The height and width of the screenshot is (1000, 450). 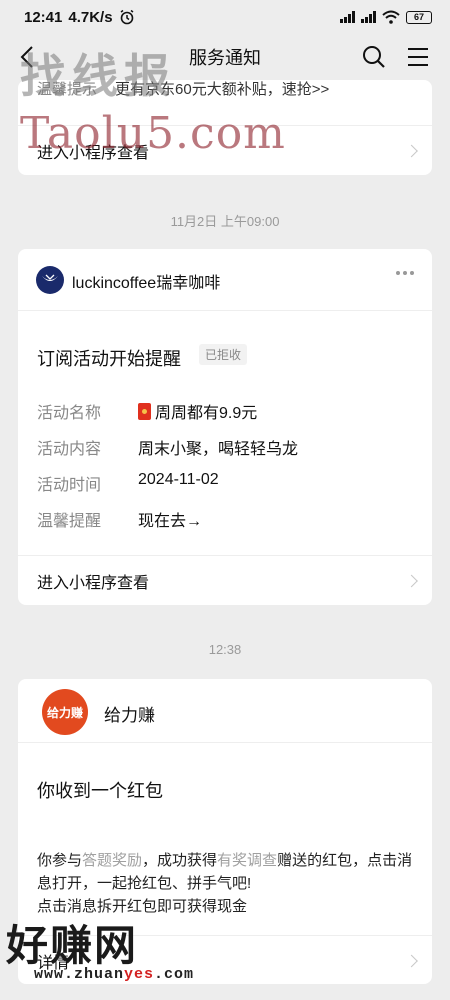 What do you see at coordinates (218, 449) in the screenshot?
I see `field-value: 周末小聚，喝轻轻乌龙` at bounding box center [218, 449].